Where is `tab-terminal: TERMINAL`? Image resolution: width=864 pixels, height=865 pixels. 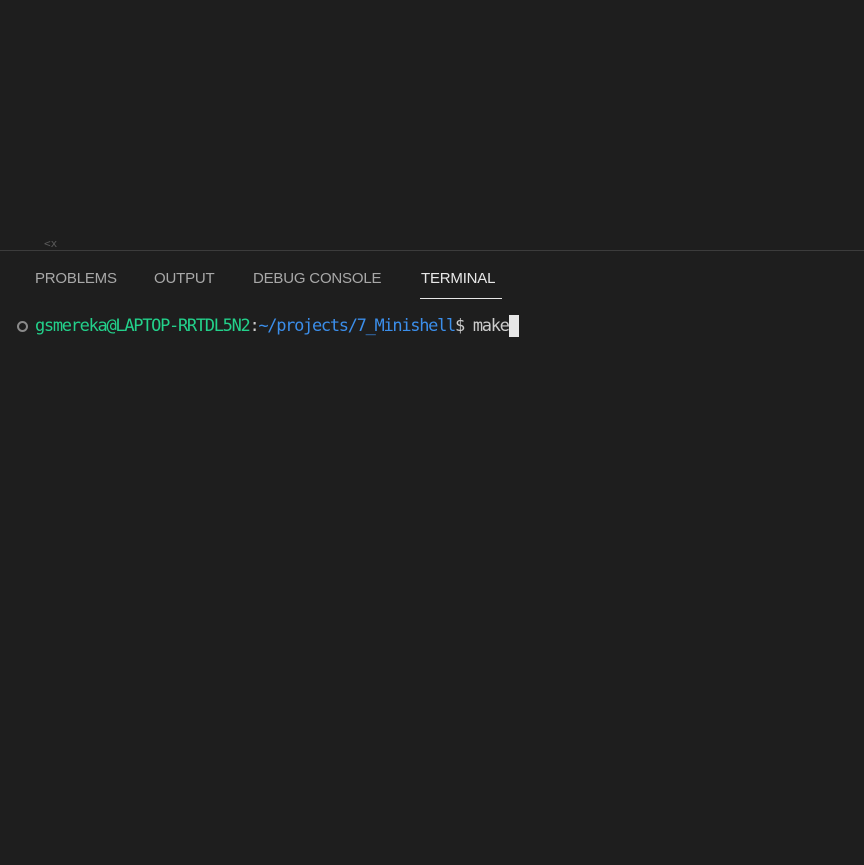
tab-terminal: TERMINAL is located at coordinates (458, 279).